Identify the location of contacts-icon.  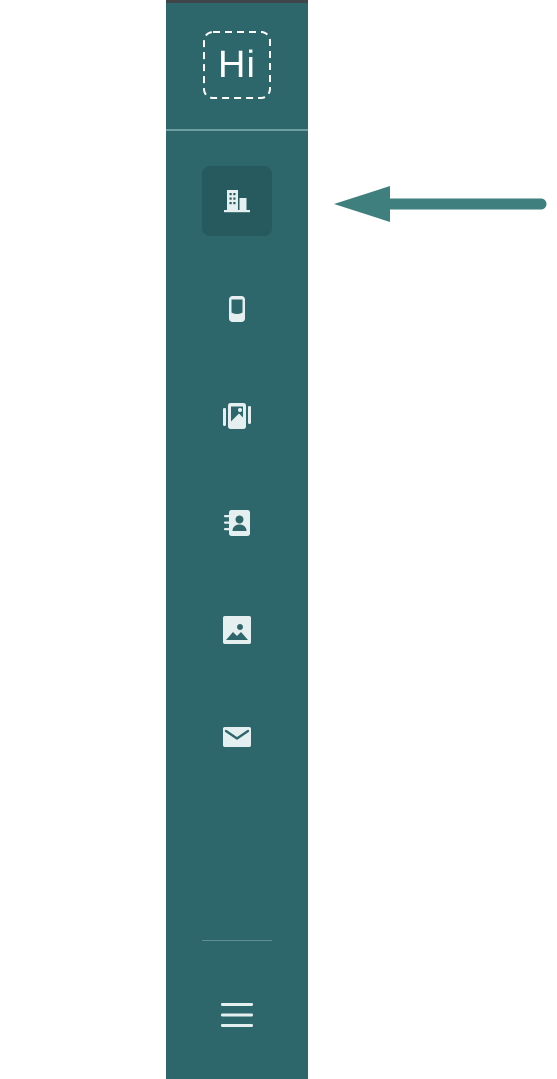
(237, 523).